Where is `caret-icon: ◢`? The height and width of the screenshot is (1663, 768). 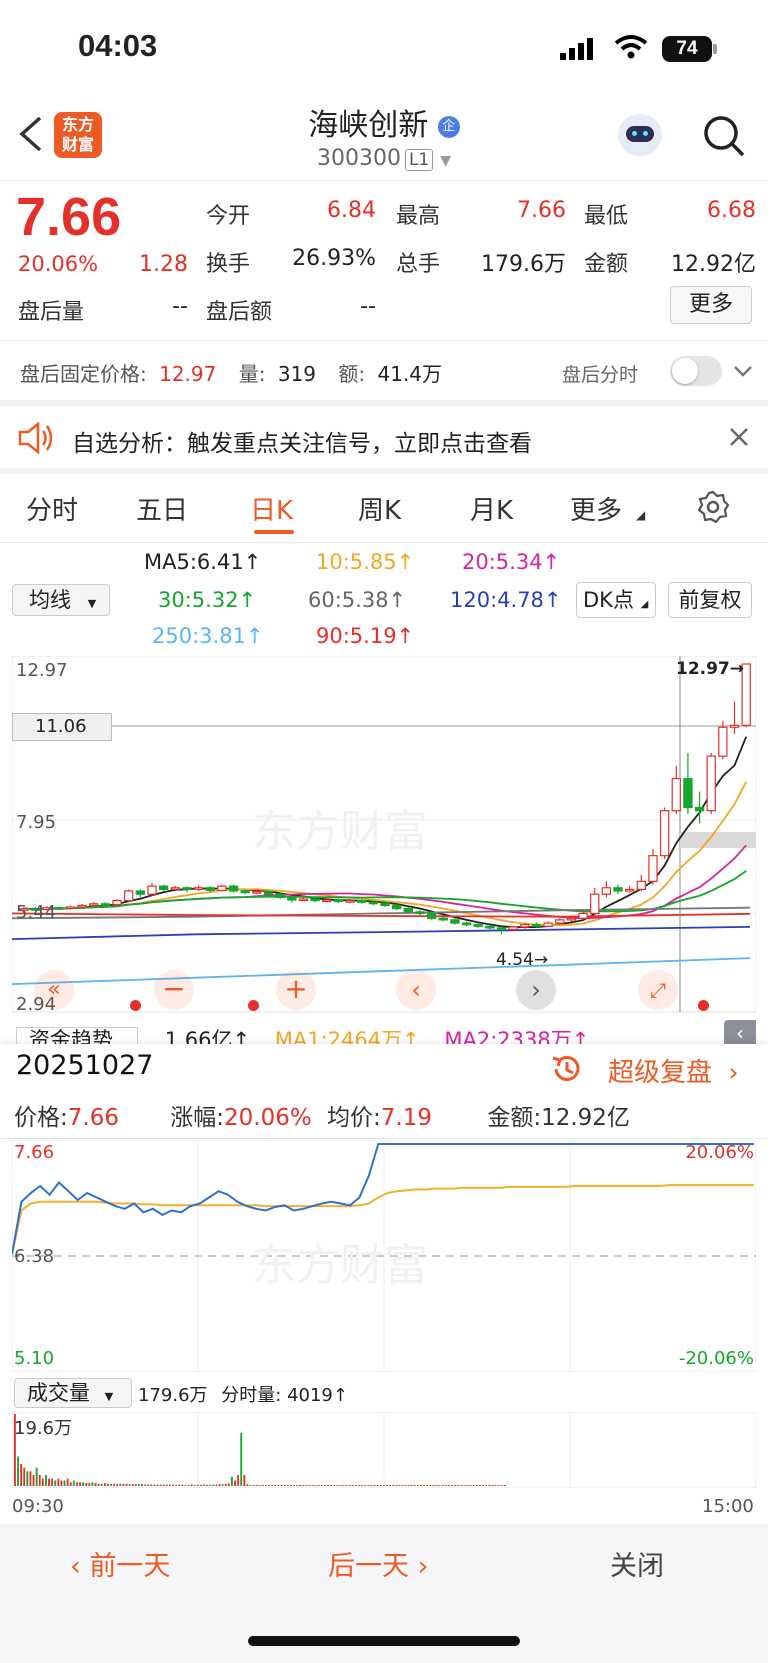
caret-icon: ◢ is located at coordinates (641, 515).